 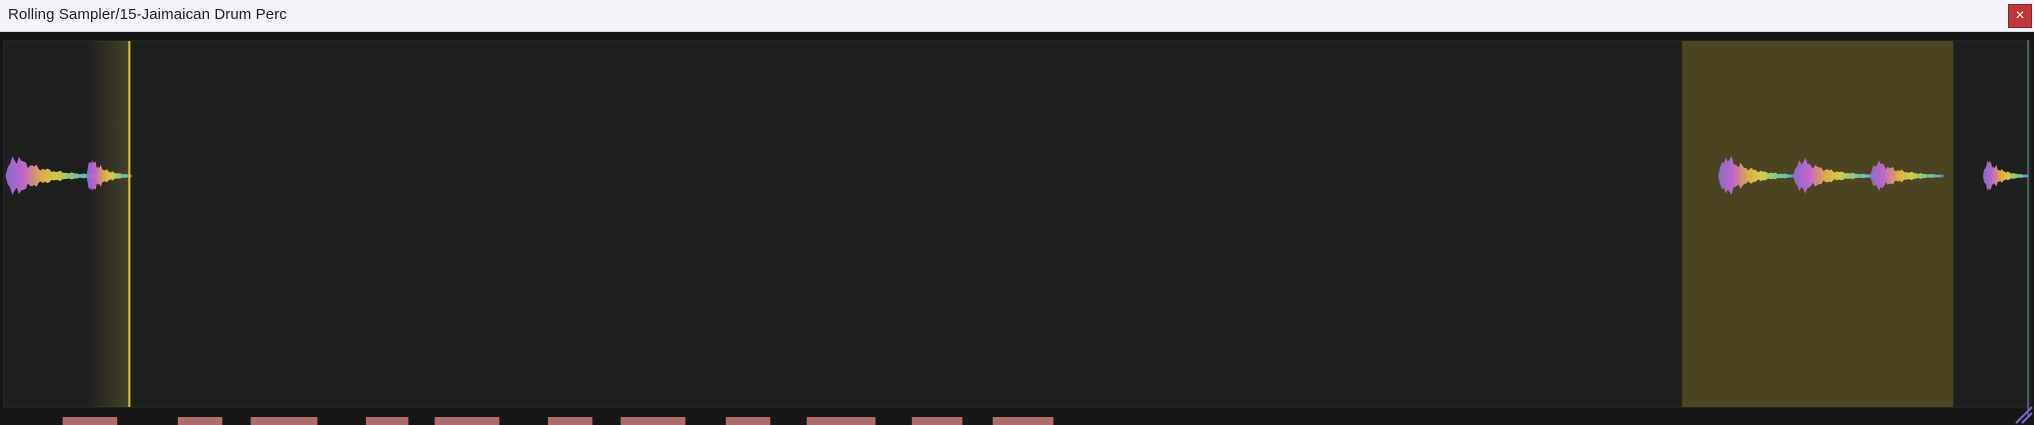 What do you see at coordinates (1017, 16) in the screenshot?
I see `window-titlebar: Rolling Sampler/15-Jaimaican Drum Perc ×` at bounding box center [1017, 16].